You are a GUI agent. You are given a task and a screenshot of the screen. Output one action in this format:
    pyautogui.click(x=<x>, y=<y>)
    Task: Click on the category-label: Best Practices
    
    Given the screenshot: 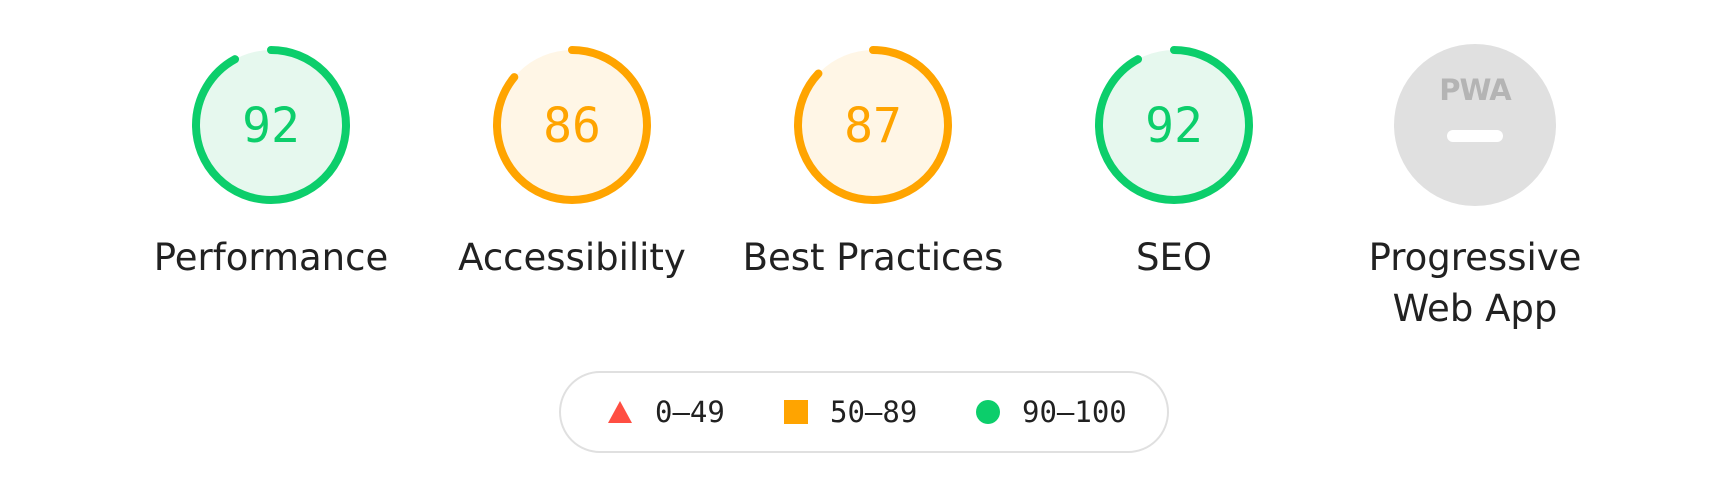 What is the action you would take?
    pyautogui.click(x=873, y=257)
    